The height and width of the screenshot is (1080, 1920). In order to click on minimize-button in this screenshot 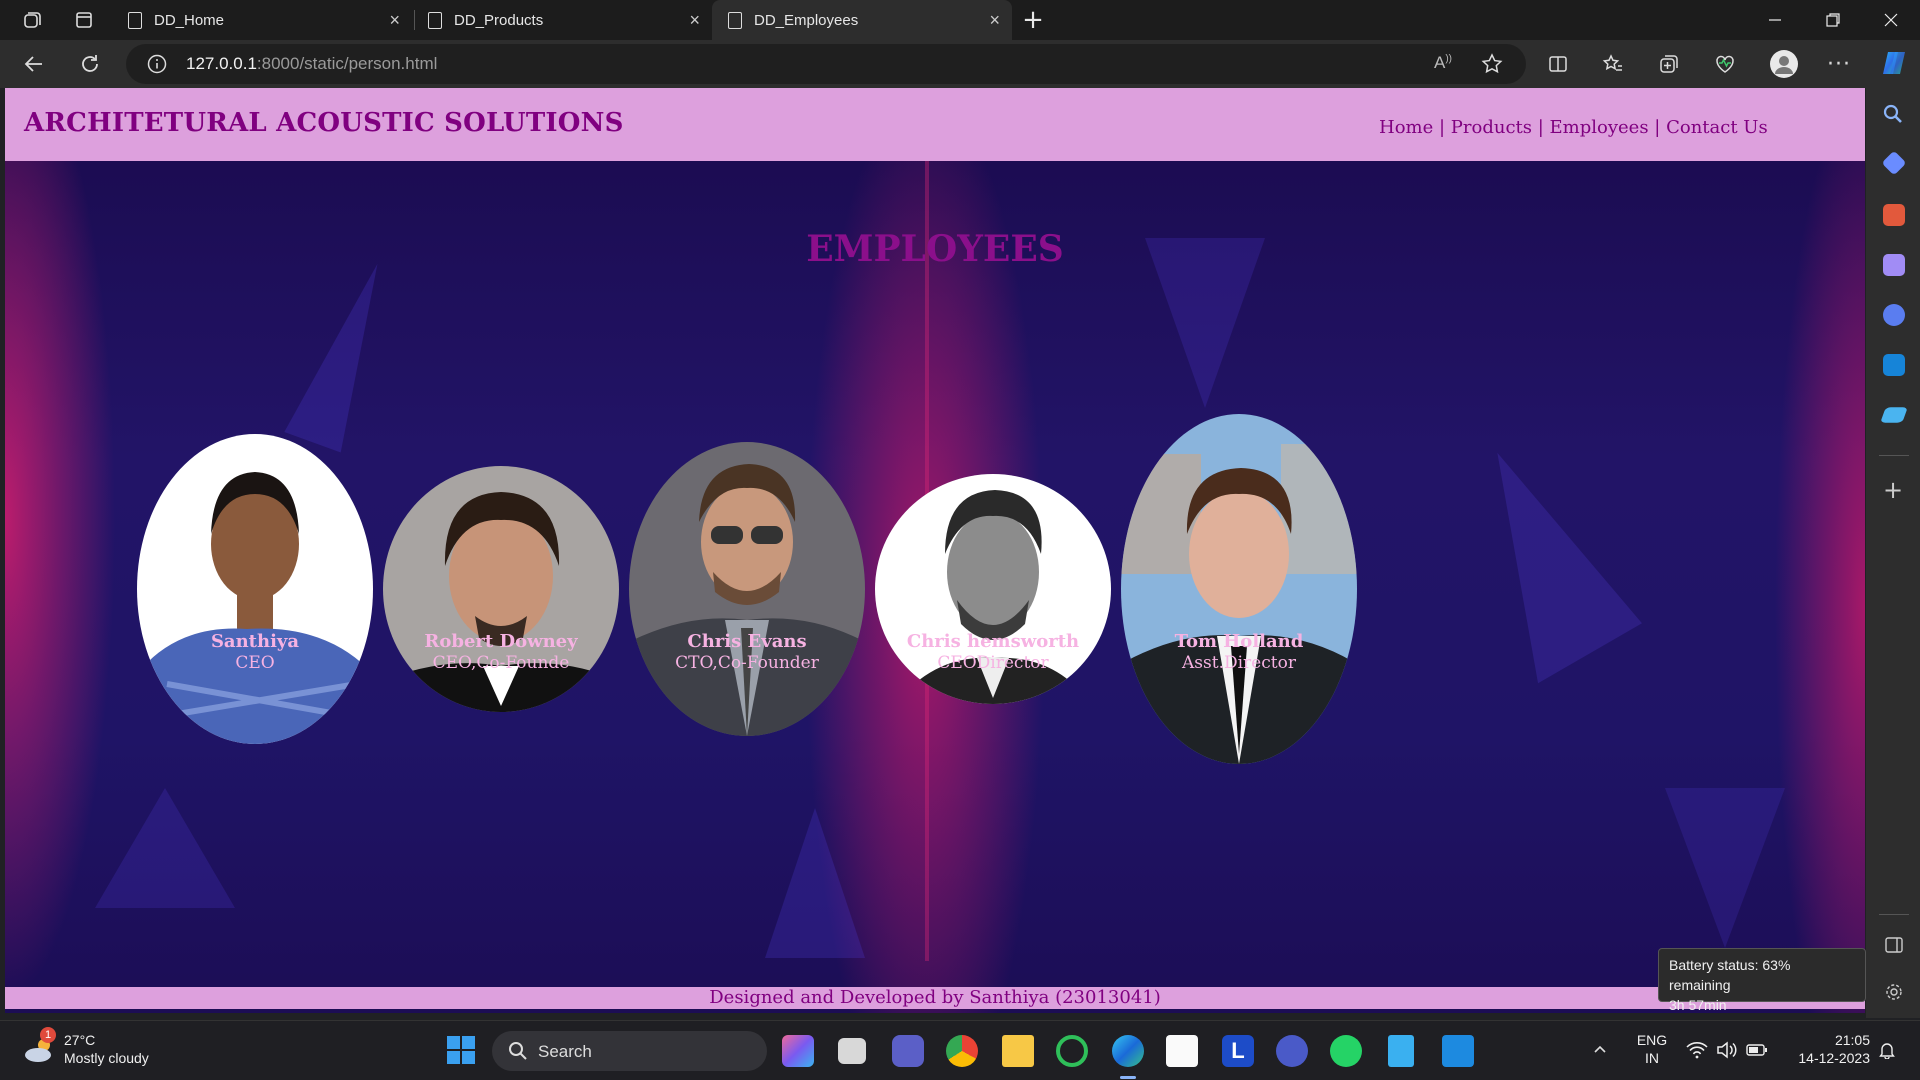, I will do `click(1775, 20)`.